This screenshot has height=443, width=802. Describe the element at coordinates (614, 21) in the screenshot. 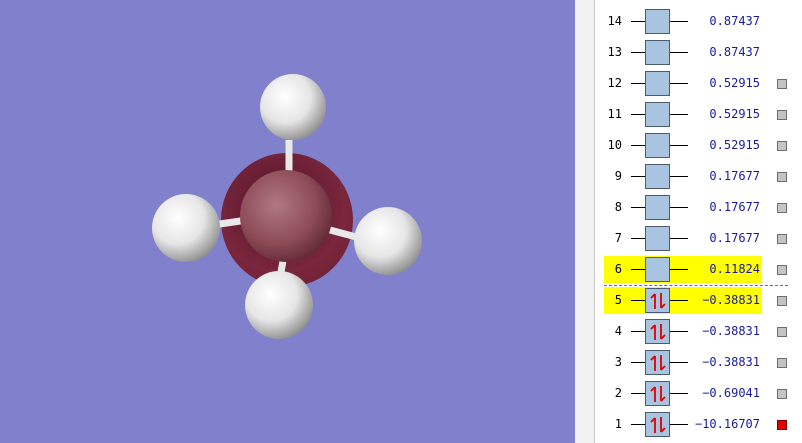

I see `mo-index: 14` at that location.